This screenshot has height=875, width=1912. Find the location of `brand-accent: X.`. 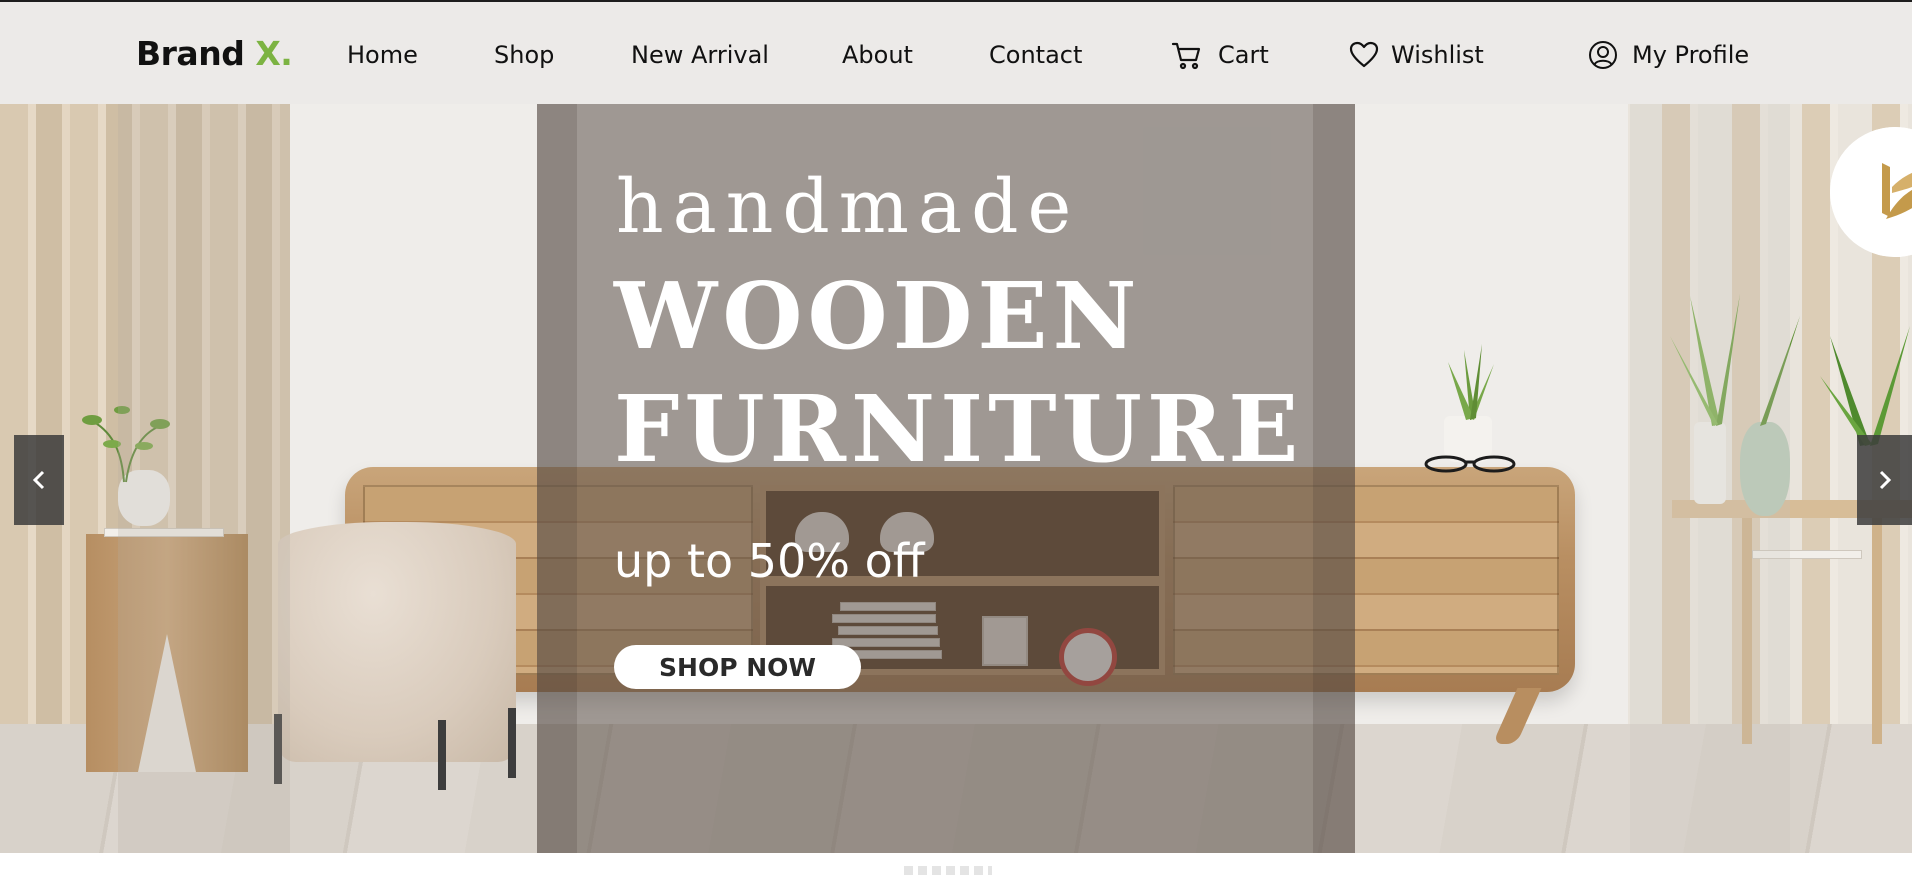

brand-accent: X. is located at coordinates (274, 53).